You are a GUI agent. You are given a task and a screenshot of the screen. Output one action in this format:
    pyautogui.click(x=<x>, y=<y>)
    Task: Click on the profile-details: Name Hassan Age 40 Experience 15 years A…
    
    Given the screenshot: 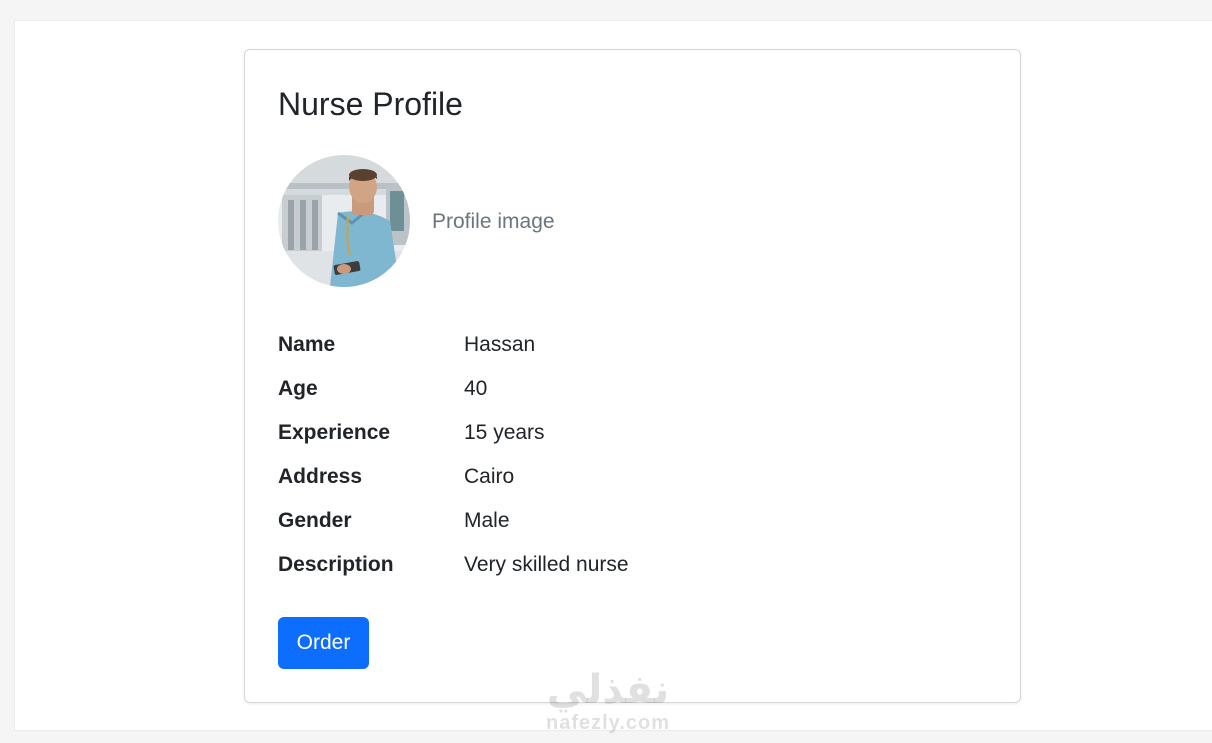 What is the action you would take?
    pyautogui.click(x=528, y=455)
    